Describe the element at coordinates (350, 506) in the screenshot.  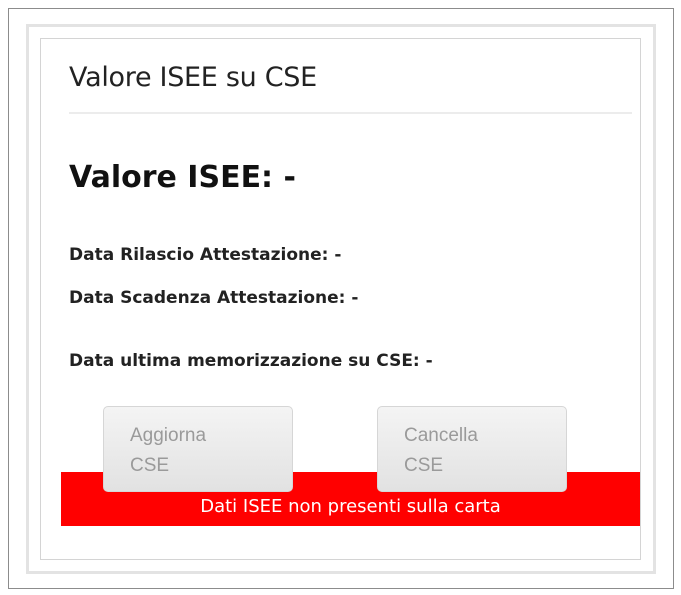
I see `error-message: Dati ISEE non presenti sulla carta` at that location.